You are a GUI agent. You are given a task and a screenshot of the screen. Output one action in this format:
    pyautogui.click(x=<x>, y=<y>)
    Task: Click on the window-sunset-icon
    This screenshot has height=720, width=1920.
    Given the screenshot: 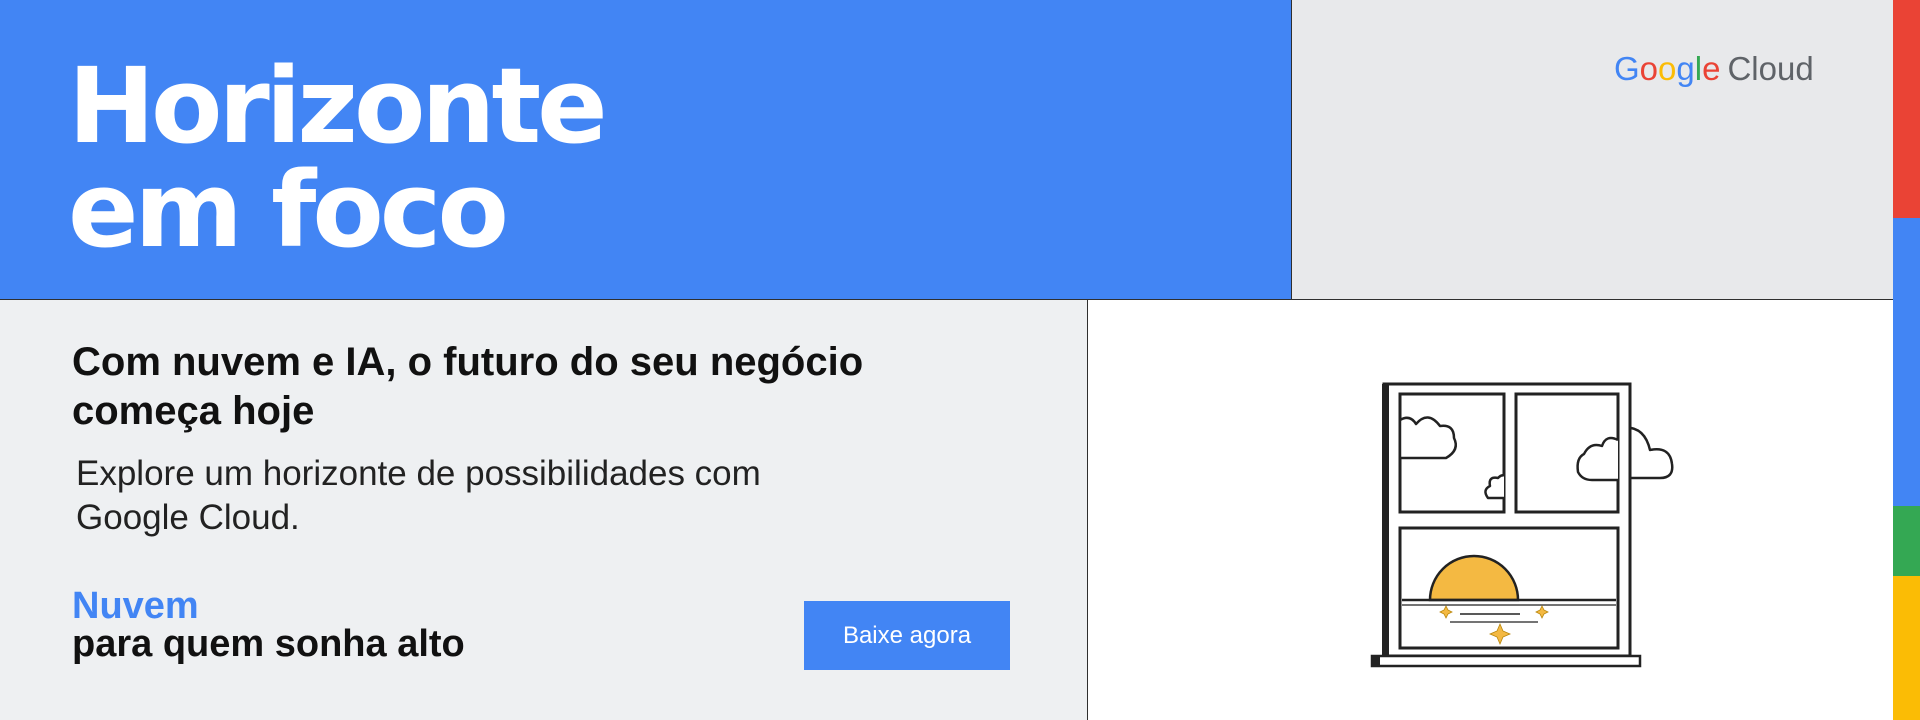 What is the action you would take?
    pyautogui.click(x=1522, y=525)
    